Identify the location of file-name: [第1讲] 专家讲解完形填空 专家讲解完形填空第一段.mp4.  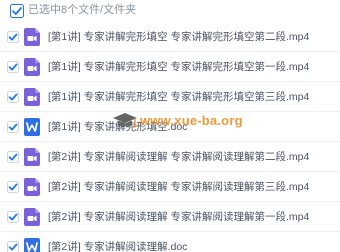
(179, 67).